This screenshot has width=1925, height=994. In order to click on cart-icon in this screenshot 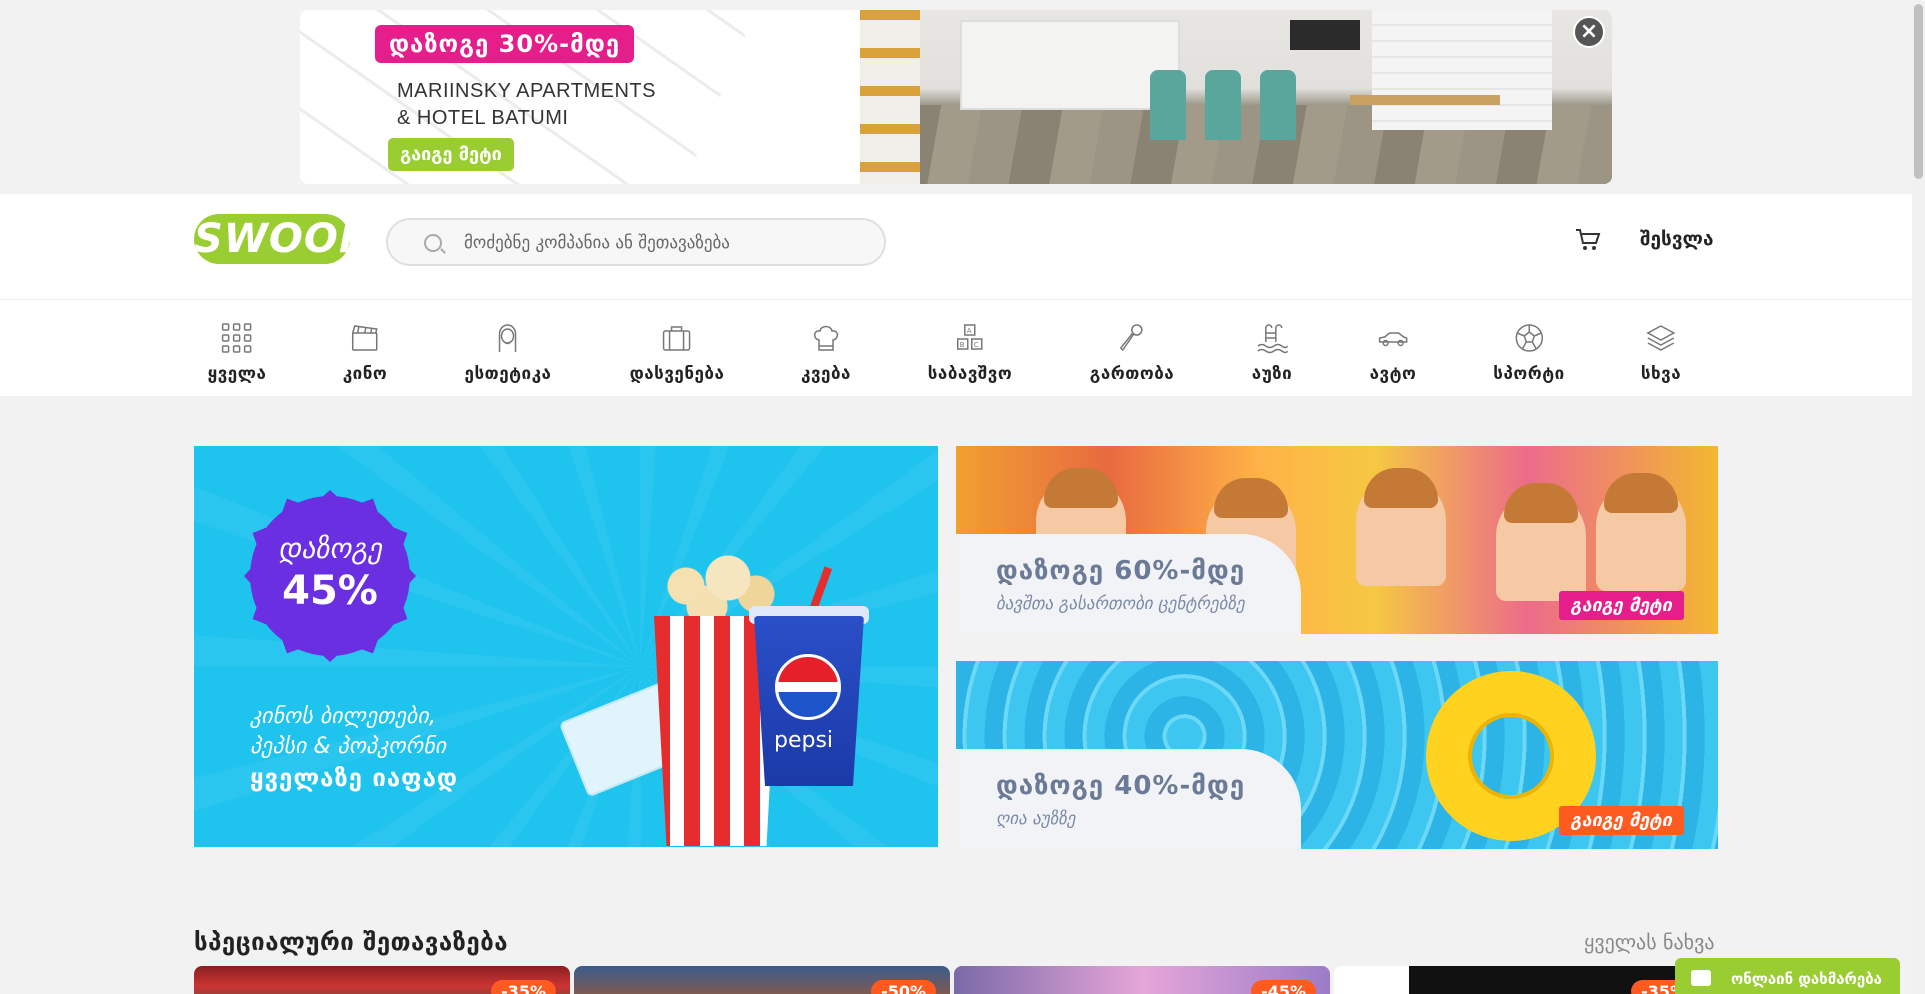, I will do `click(1588, 240)`.